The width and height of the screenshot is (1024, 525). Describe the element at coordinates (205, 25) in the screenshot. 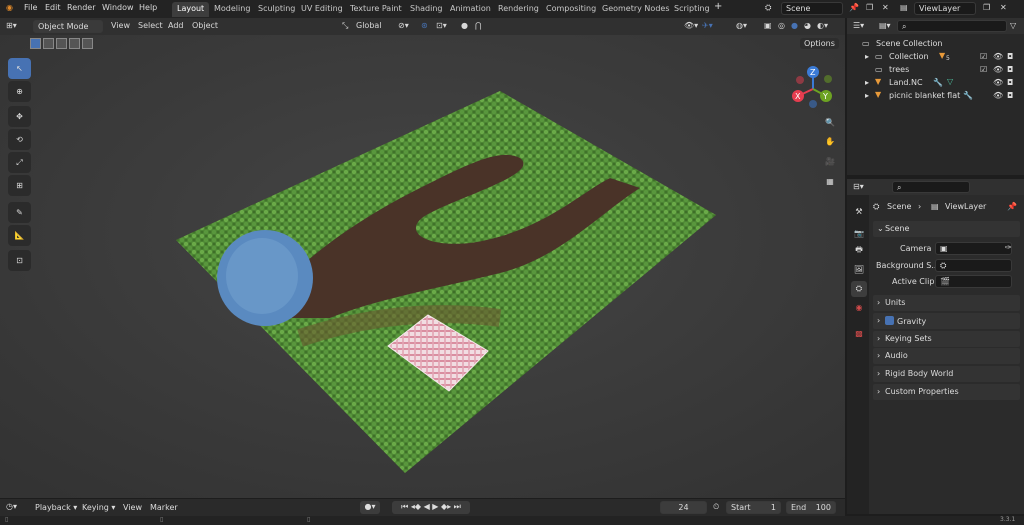

I see `menu-object: Object` at that location.